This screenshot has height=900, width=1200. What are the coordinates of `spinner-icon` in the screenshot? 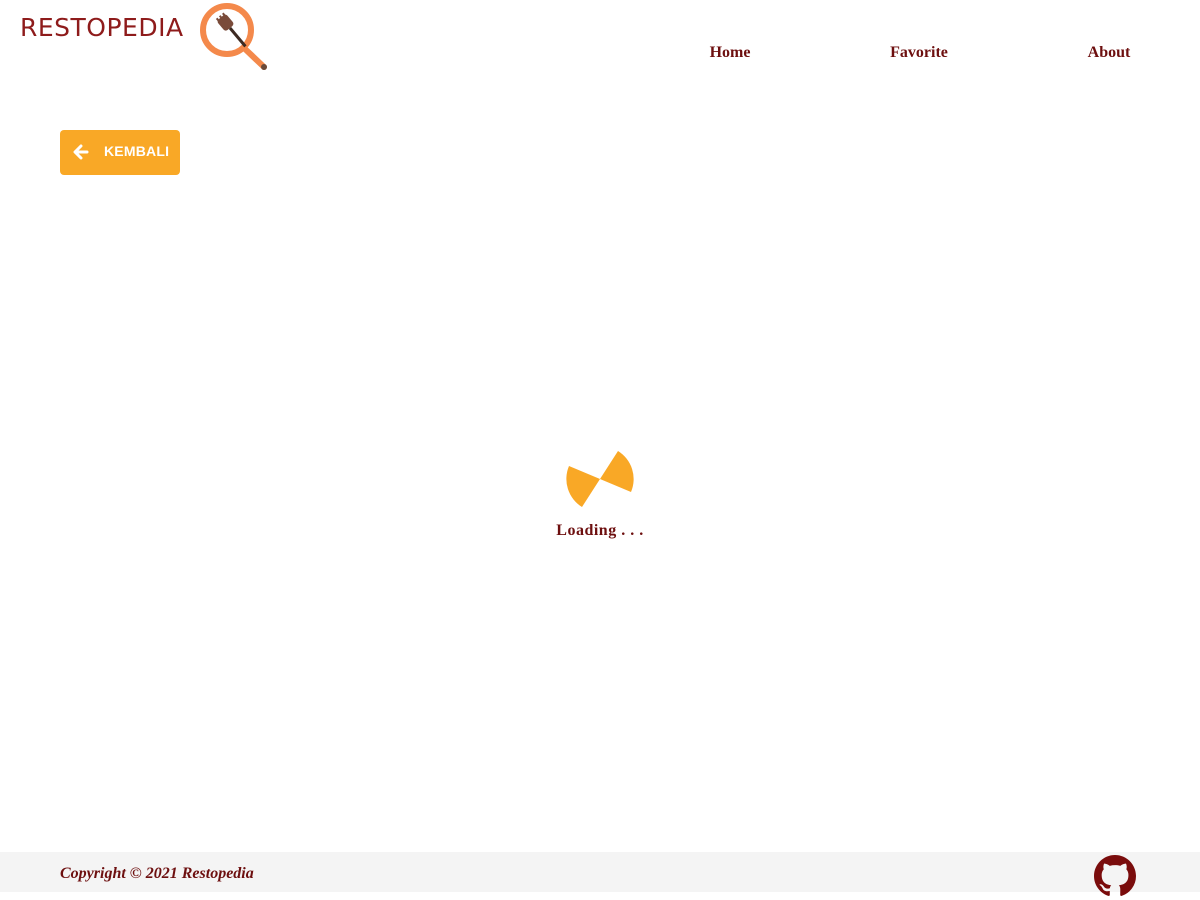 It's located at (600, 479).